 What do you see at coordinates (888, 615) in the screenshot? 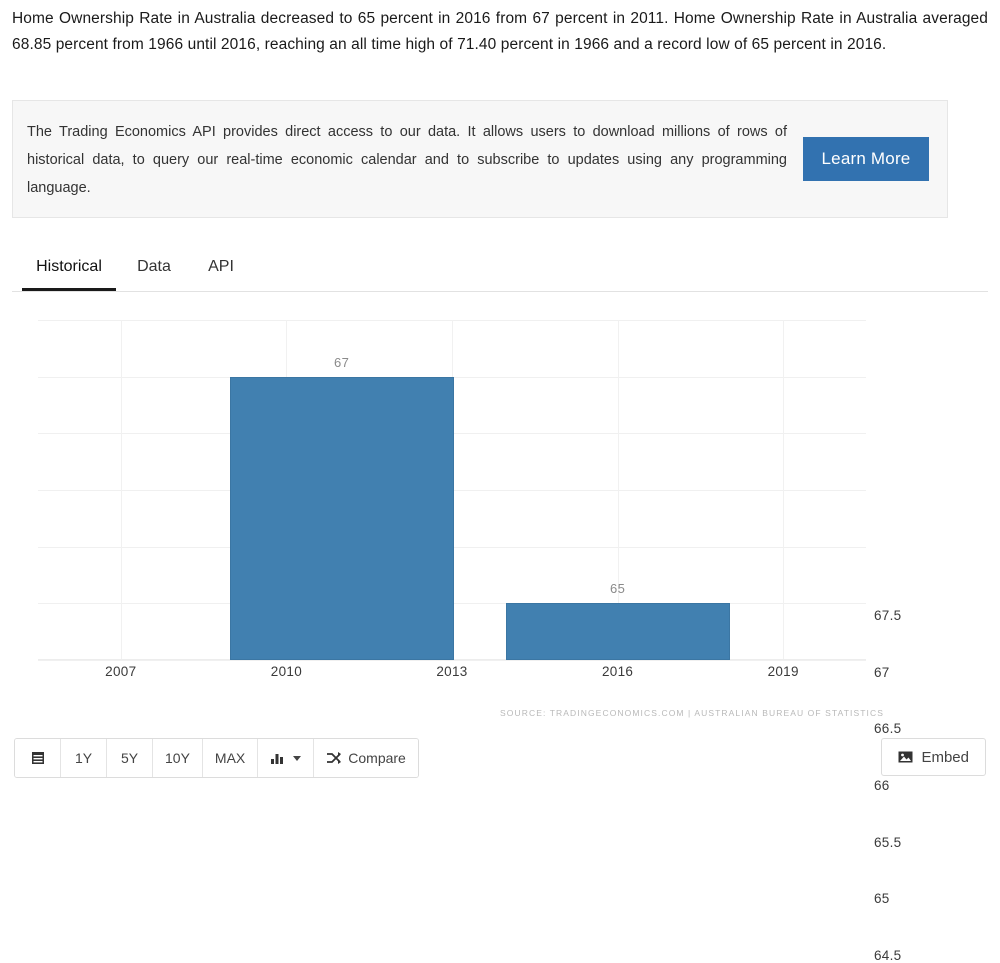
I see `y-axis-tick-label: 67.5` at bounding box center [888, 615].